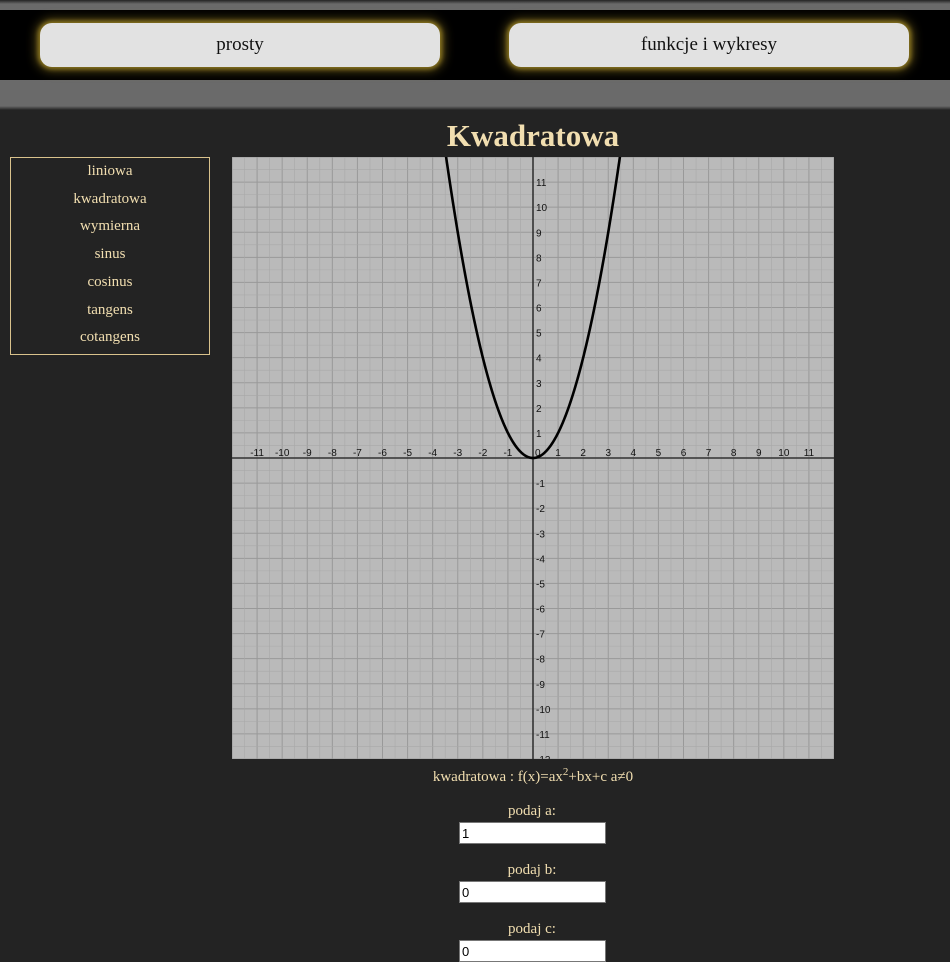 The image size is (950, 962). I want to click on x-tick-label: 2, so click(583, 453).